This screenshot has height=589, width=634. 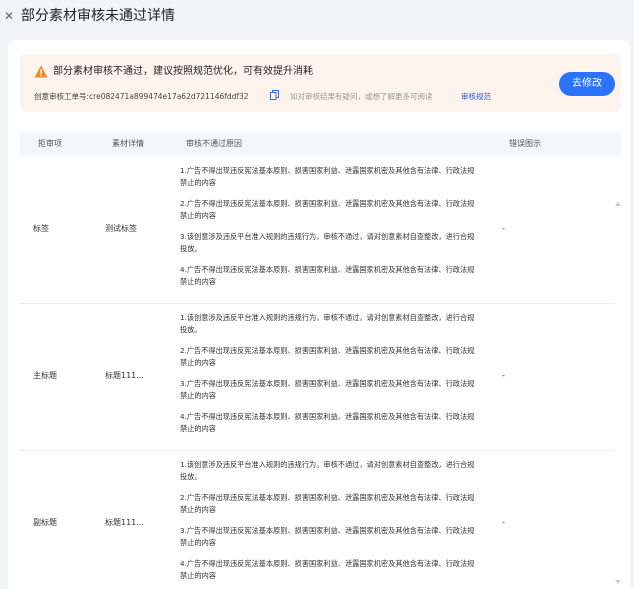 I want to click on rejected-item: 标签, so click(x=41, y=228).